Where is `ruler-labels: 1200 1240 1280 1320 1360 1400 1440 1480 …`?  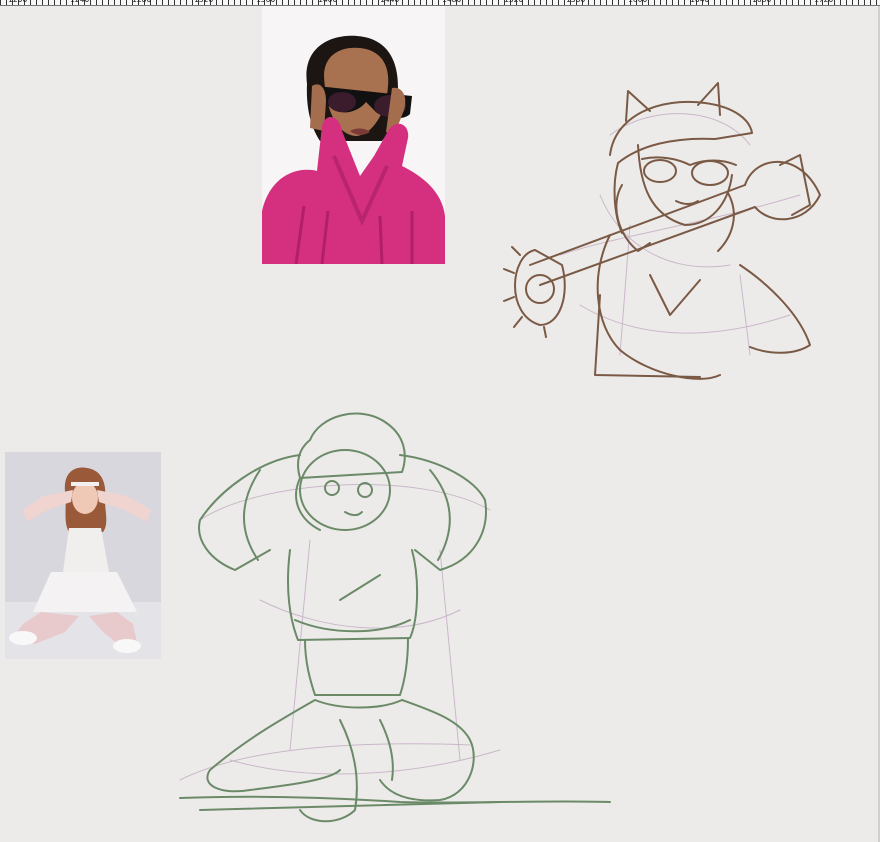
ruler-labels: 1200 1240 1280 1320 1360 1400 1440 1480 … is located at coordinates (440, 2).